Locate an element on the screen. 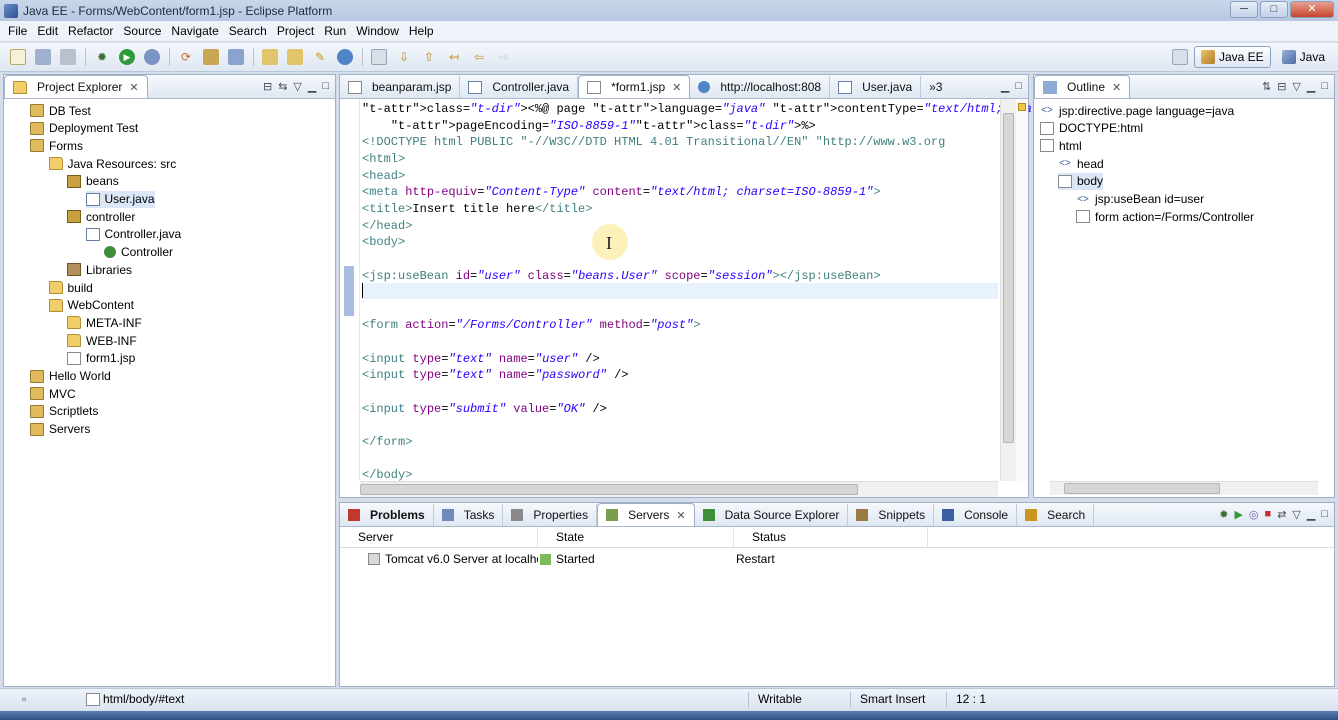 The image size is (1338, 720). save-icon is located at coordinates (43, 57).